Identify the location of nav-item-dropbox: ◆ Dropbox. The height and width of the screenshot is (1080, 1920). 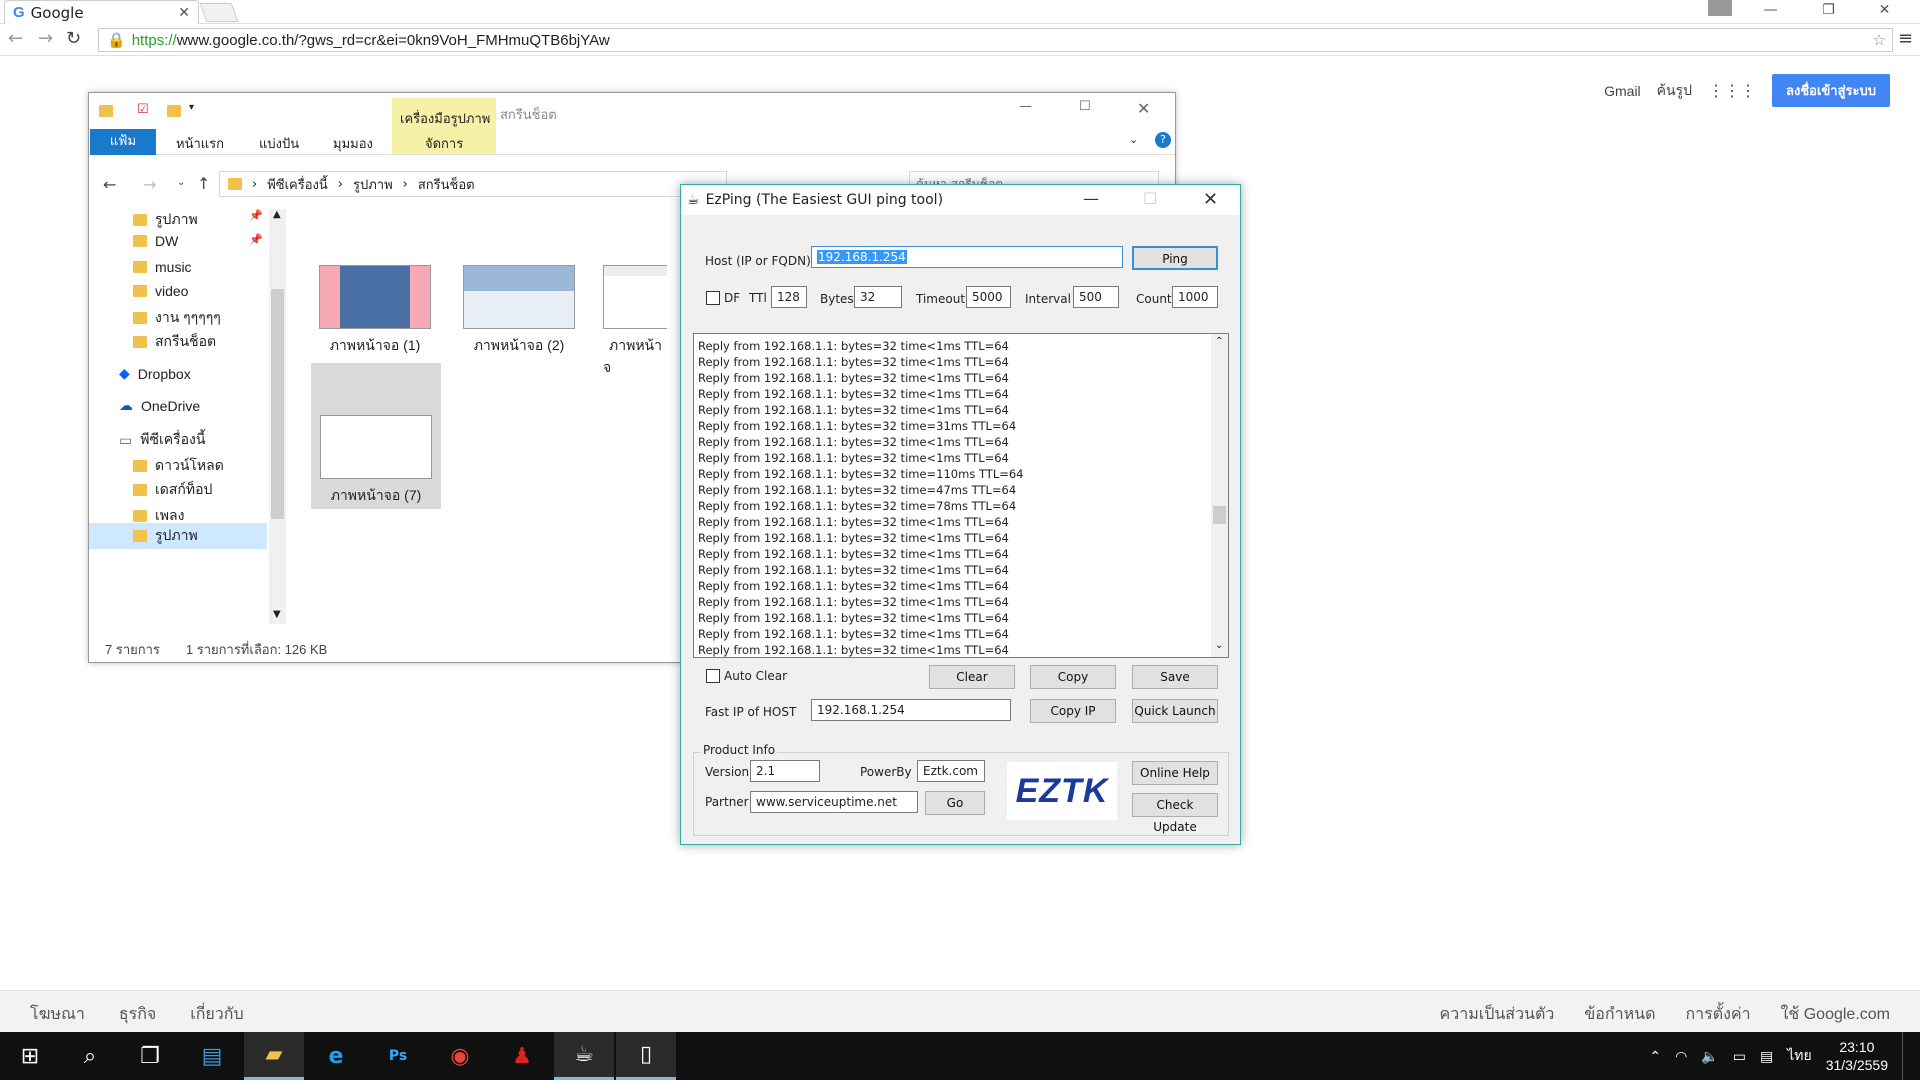
(155, 373).